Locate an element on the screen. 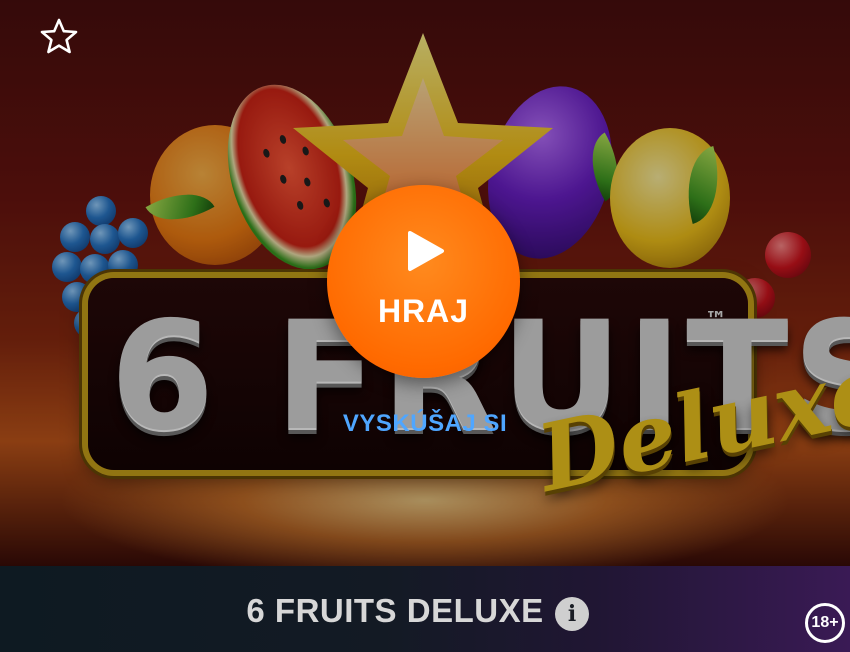  game-footer: 6 FRUITS DELUXE i is located at coordinates (425, 609).